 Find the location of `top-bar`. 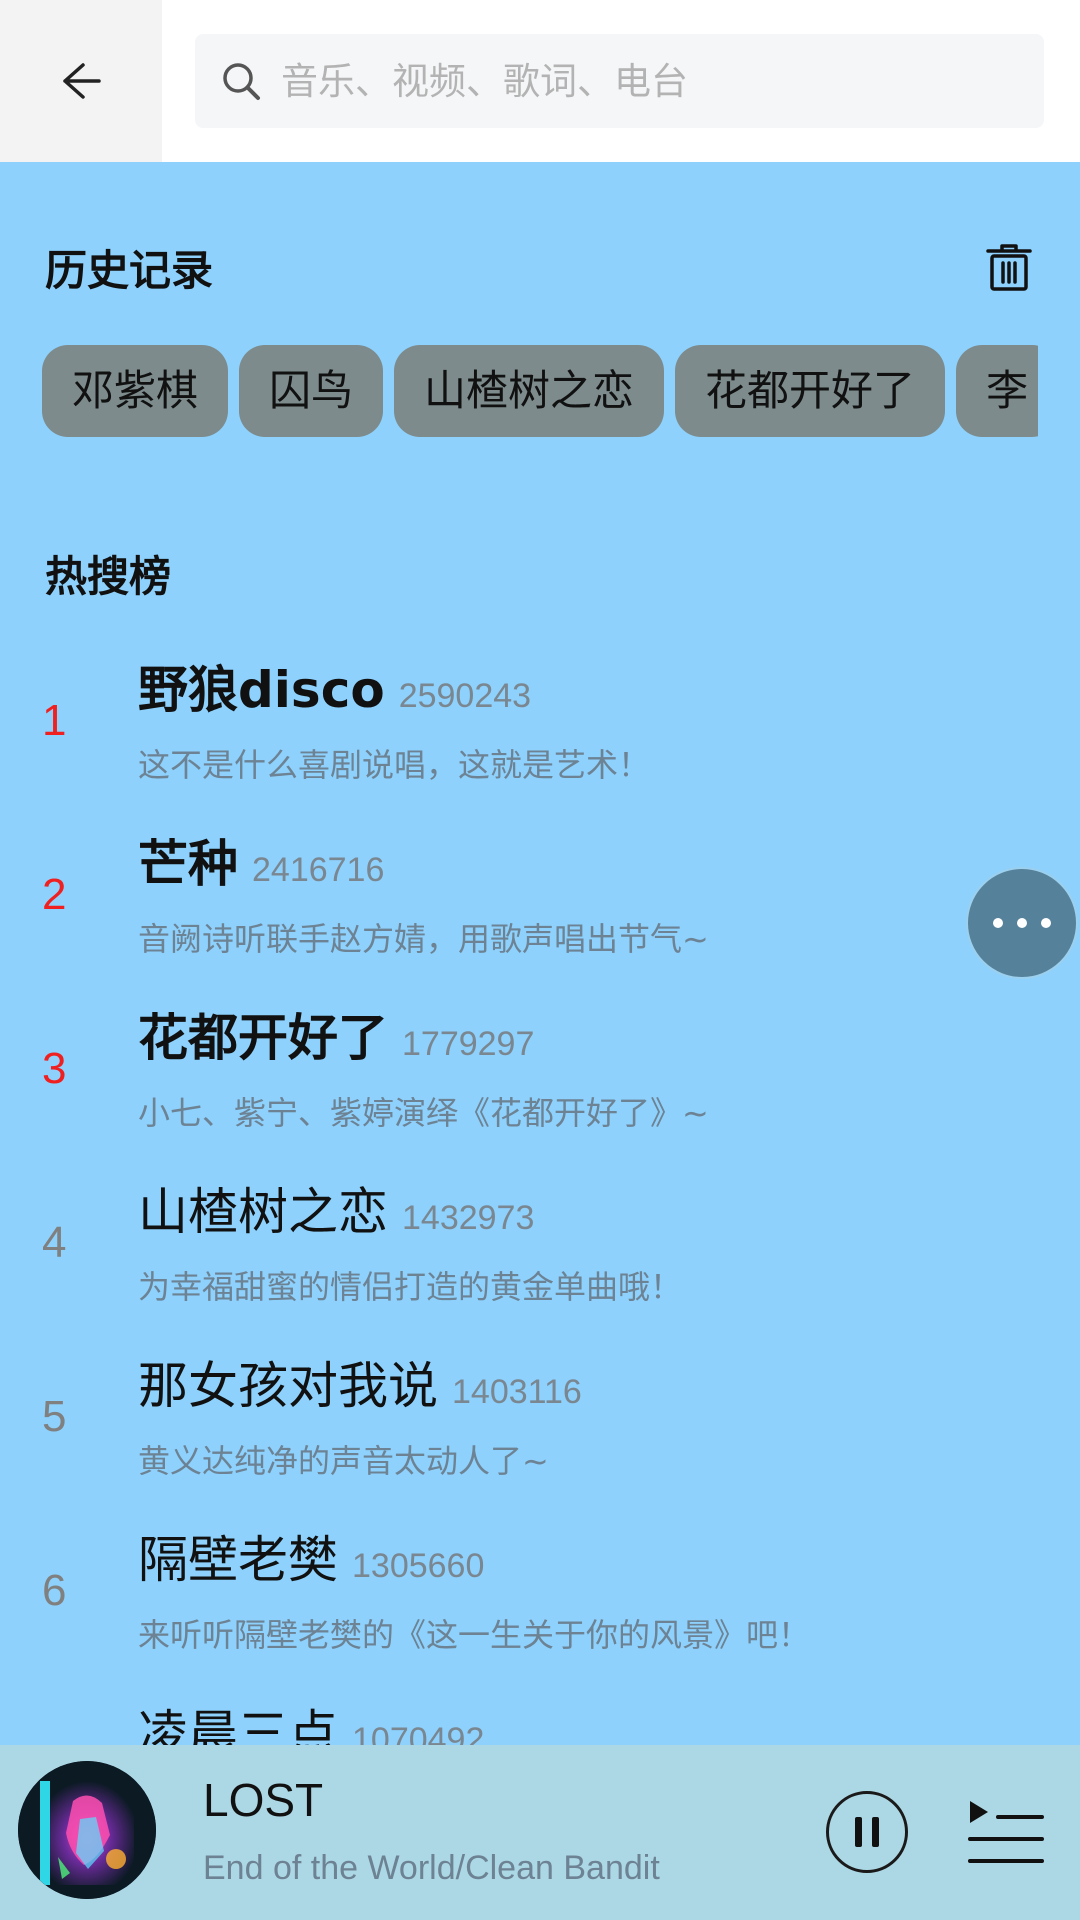

top-bar is located at coordinates (540, 81).